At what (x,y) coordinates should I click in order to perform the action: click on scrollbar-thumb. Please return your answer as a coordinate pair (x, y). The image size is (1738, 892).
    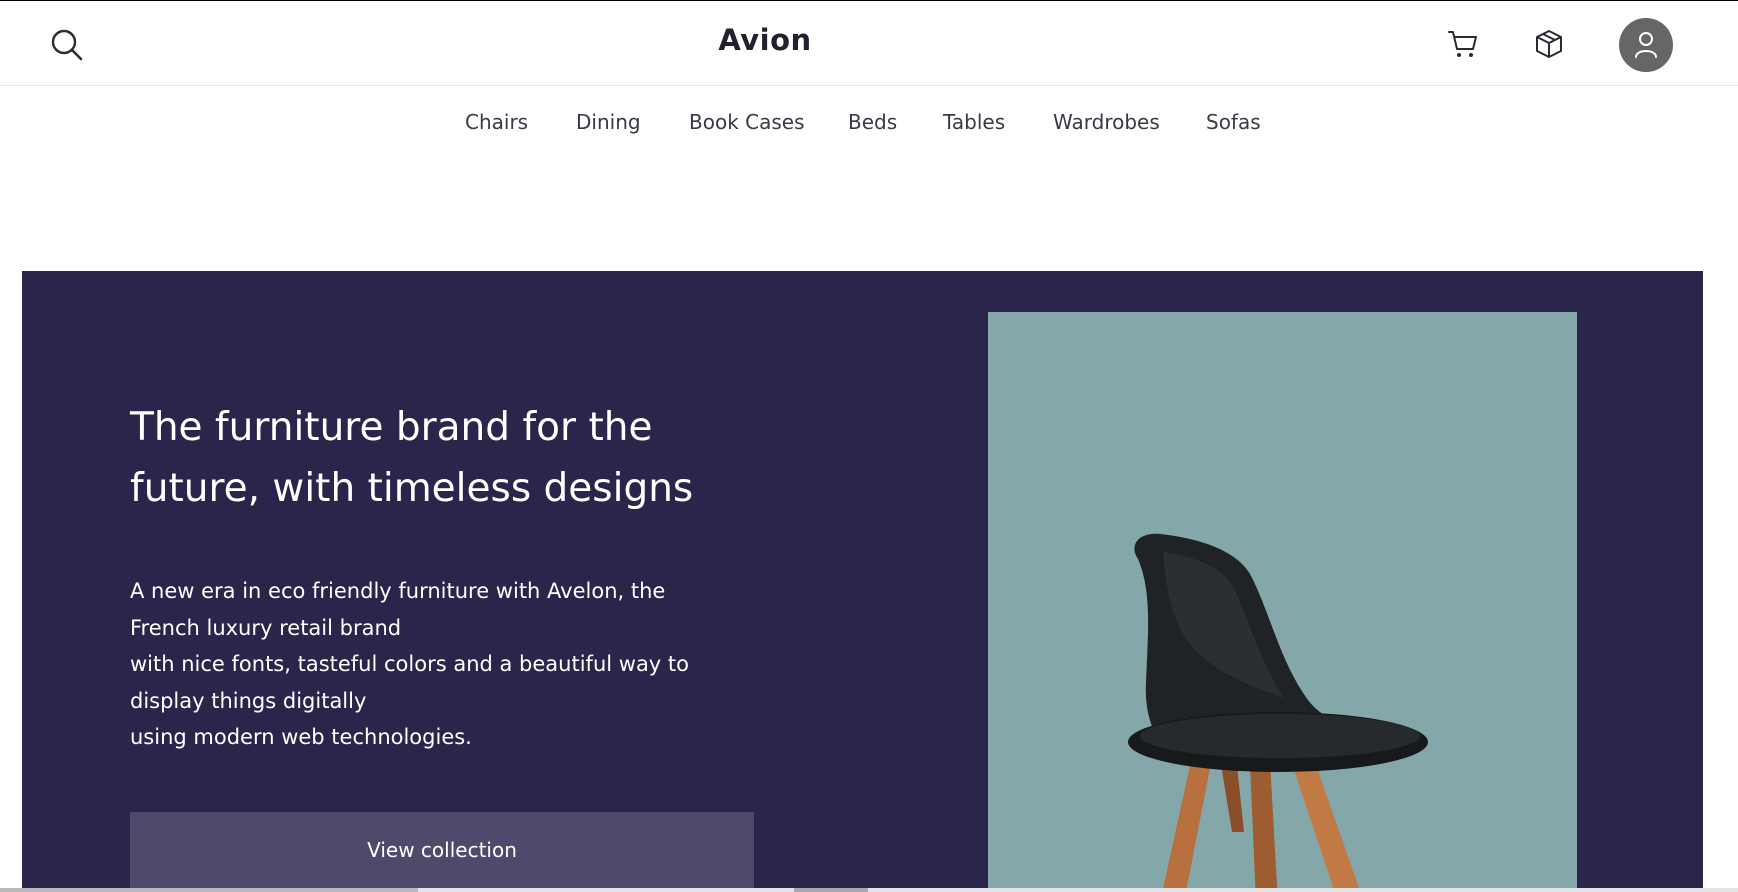
    Looking at the image, I should click on (209, 890).